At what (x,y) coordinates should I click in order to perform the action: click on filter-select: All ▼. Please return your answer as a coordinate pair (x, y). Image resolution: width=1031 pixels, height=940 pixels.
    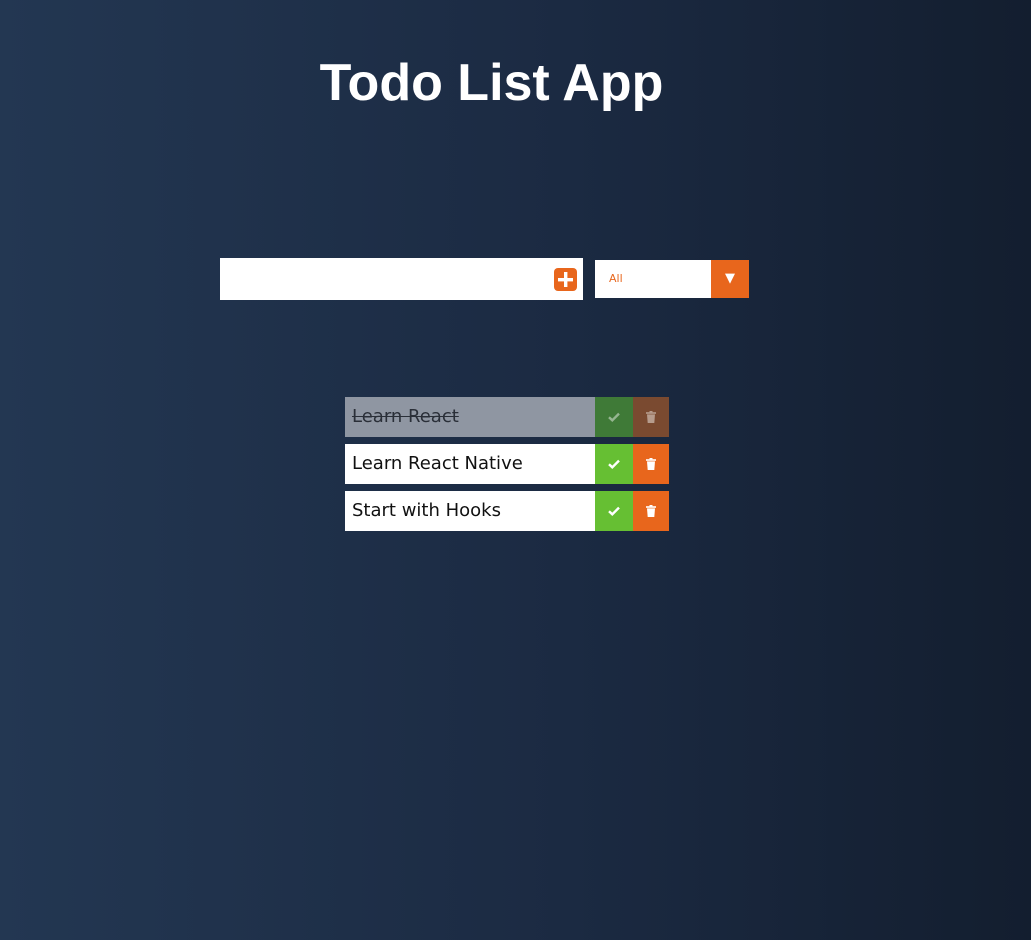
    Looking at the image, I should click on (672, 279).